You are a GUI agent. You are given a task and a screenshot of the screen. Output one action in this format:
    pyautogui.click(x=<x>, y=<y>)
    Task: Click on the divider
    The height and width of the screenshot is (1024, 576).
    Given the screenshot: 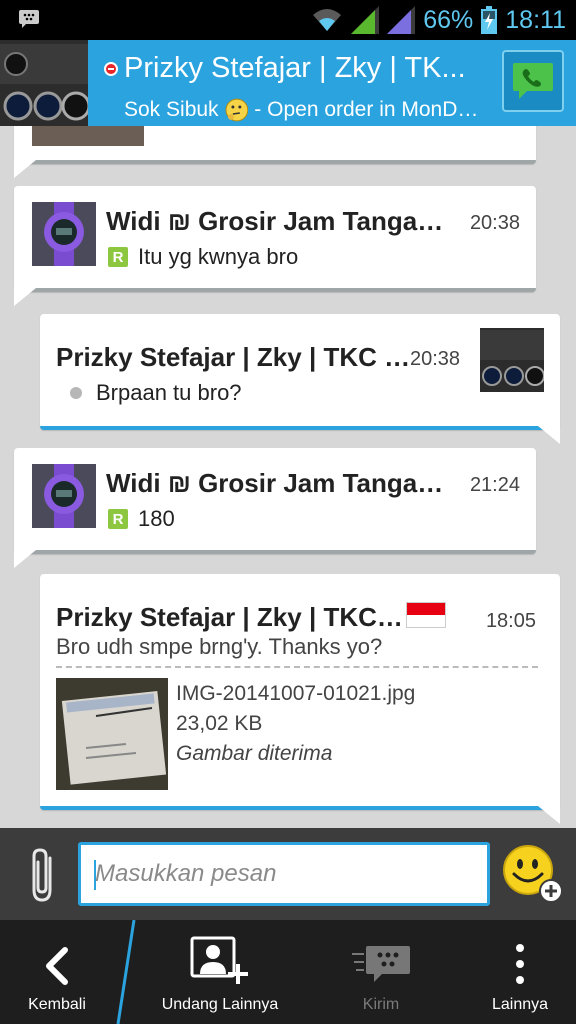 What is the action you would take?
    pyautogui.click(x=297, y=667)
    